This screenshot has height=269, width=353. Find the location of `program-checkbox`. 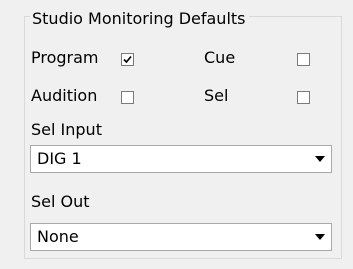

program-checkbox is located at coordinates (127, 59).